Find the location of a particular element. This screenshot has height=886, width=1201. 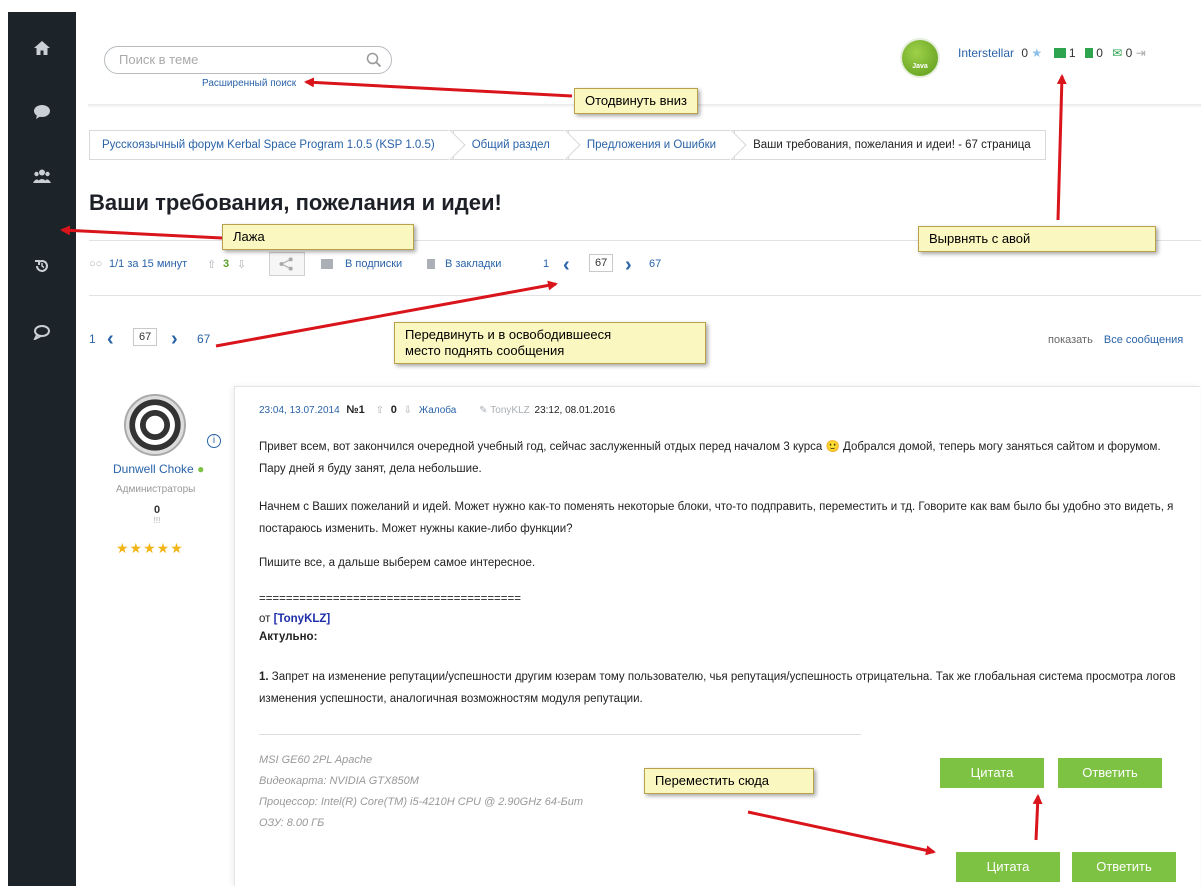

search-input is located at coordinates (239, 59).